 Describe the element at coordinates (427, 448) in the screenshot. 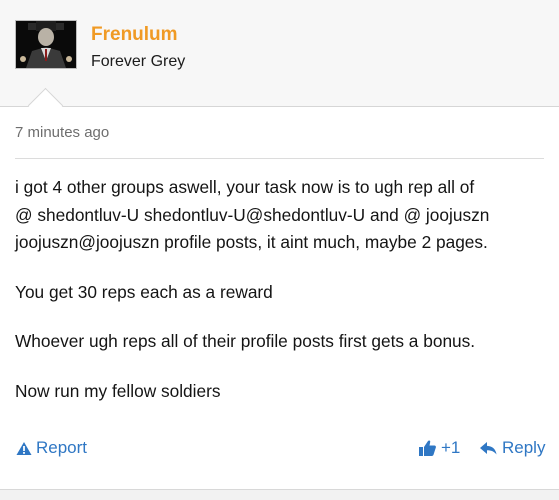

I see `thumbs-up-icon` at that location.